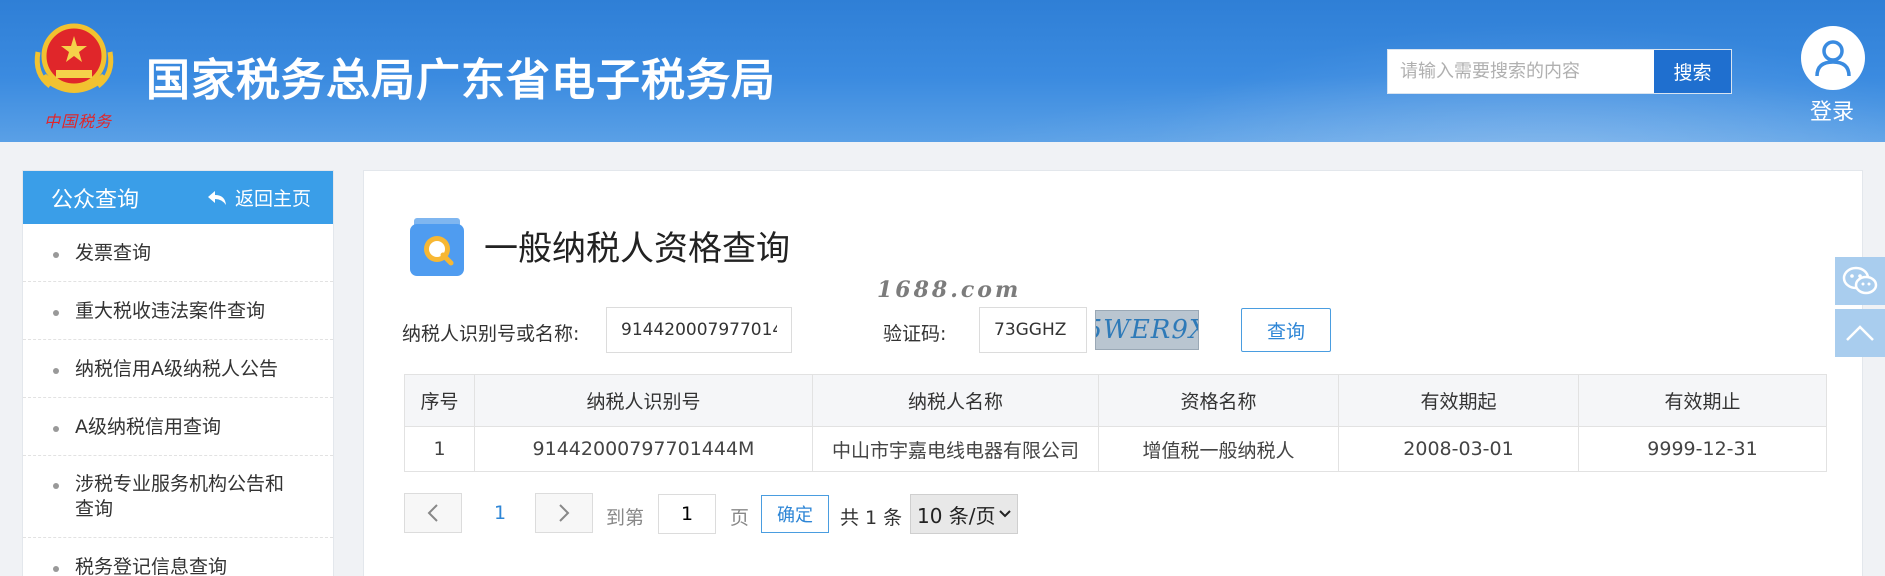 This screenshot has height=576, width=1885. What do you see at coordinates (78, 121) in the screenshot?
I see `emblem-caption: 中国税务` at bounding box center [78, 121].